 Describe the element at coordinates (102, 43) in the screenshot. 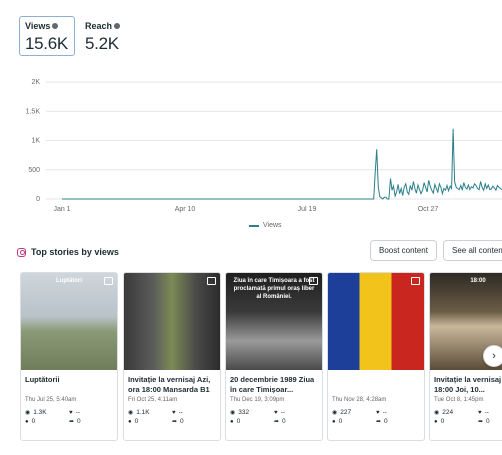

I see `metric-value: 5.2K` at that location.